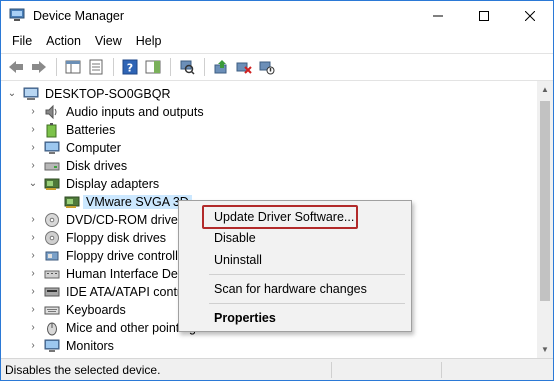 The image size is (554, 381). Describe the element at coordinates (93, 148) in the screenshot. I see `tree-item-label: Computer` at that location.